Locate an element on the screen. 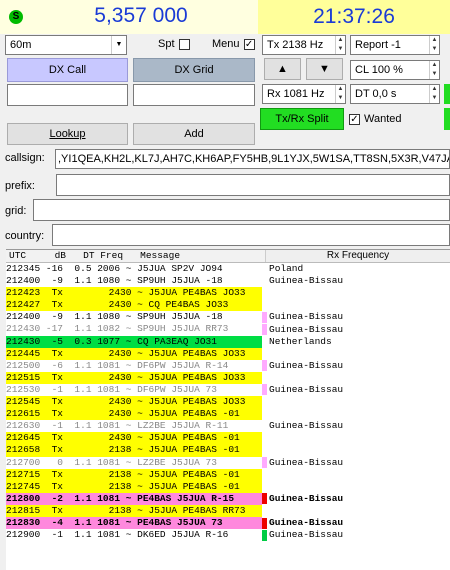 The width and height of the screenshot is (450, 570). tx-rx-split-button: Tx/Rx Split is located at coordinates (302, 119).